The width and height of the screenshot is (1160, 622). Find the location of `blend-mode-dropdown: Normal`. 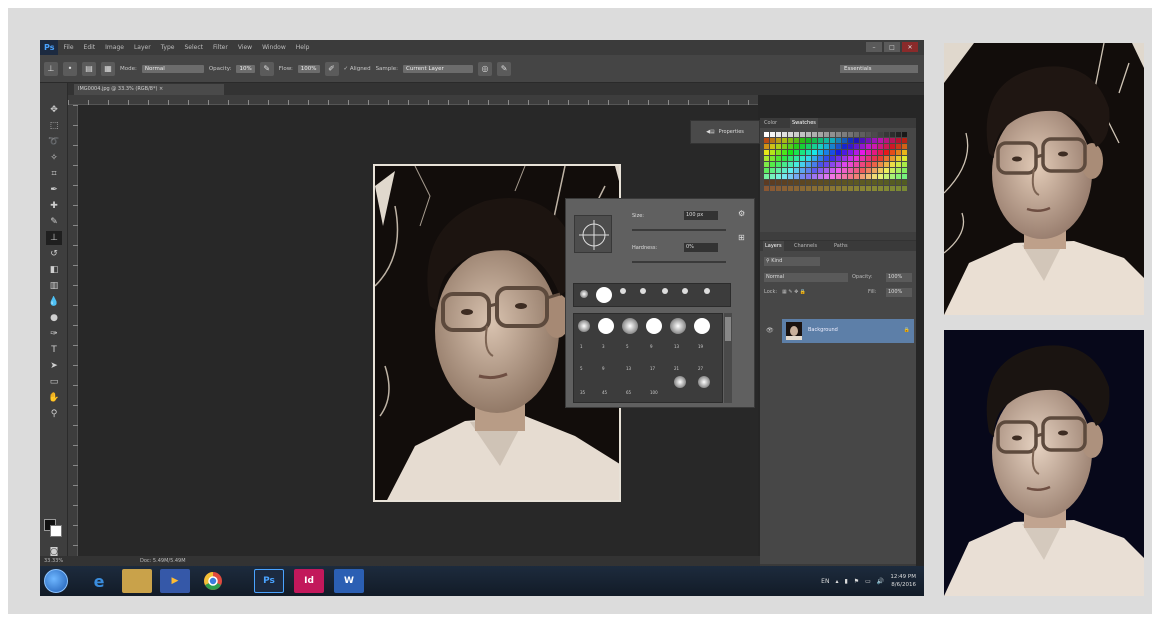

blend-mode-dropdown: Normal is located at coordinates (806, 277).